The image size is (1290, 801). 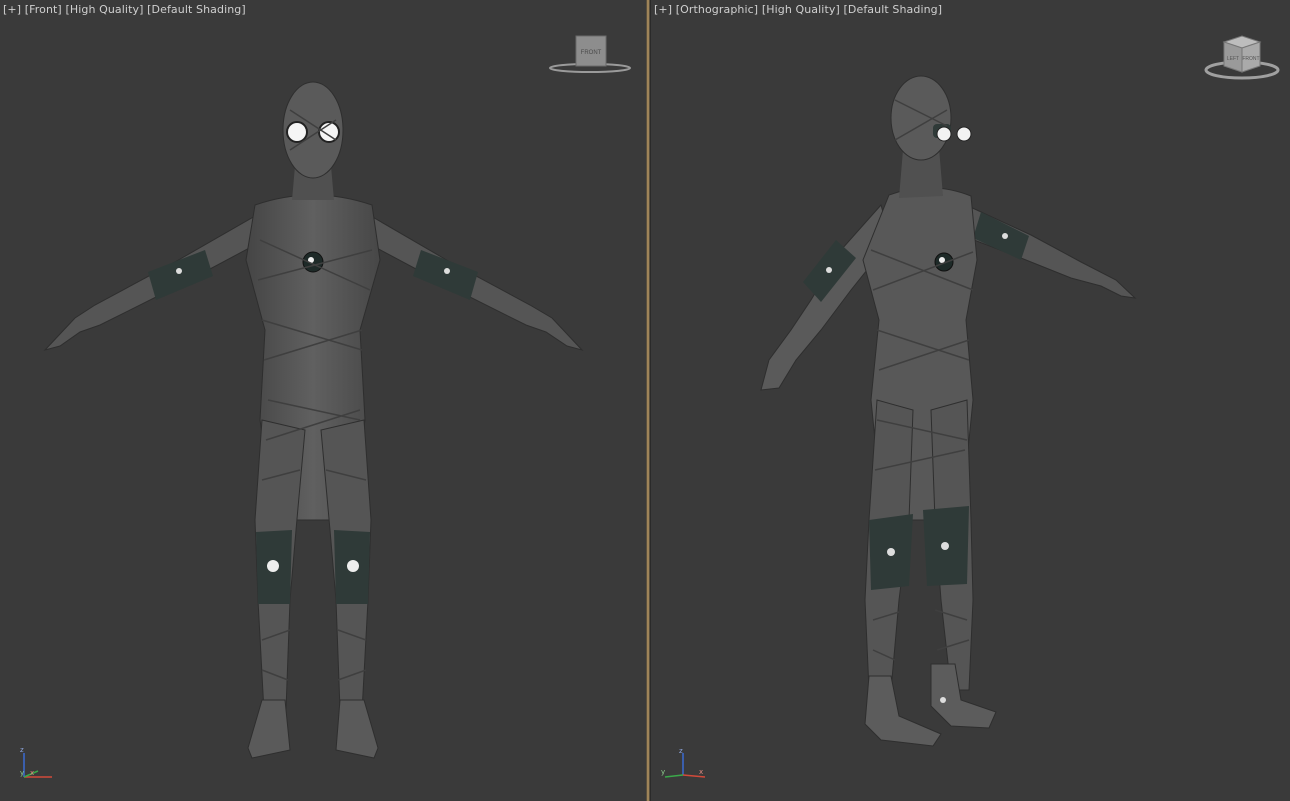 What do you see at coordinates (683, 762) in the screenshot?
I see `axis-tripod-orthographic: z x y` at bounding box center [683, 762].